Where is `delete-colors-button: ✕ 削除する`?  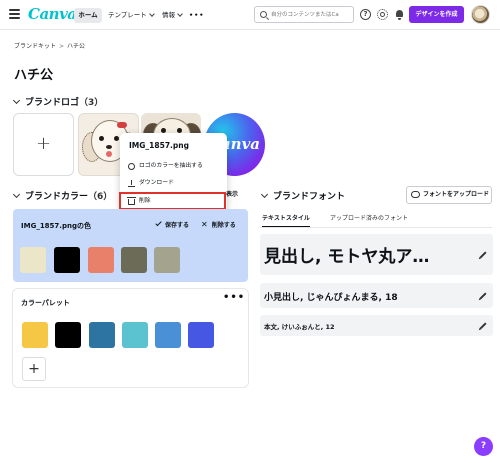 delete-colors-button: ✕ 削除する is located at coordinates (218, 224).